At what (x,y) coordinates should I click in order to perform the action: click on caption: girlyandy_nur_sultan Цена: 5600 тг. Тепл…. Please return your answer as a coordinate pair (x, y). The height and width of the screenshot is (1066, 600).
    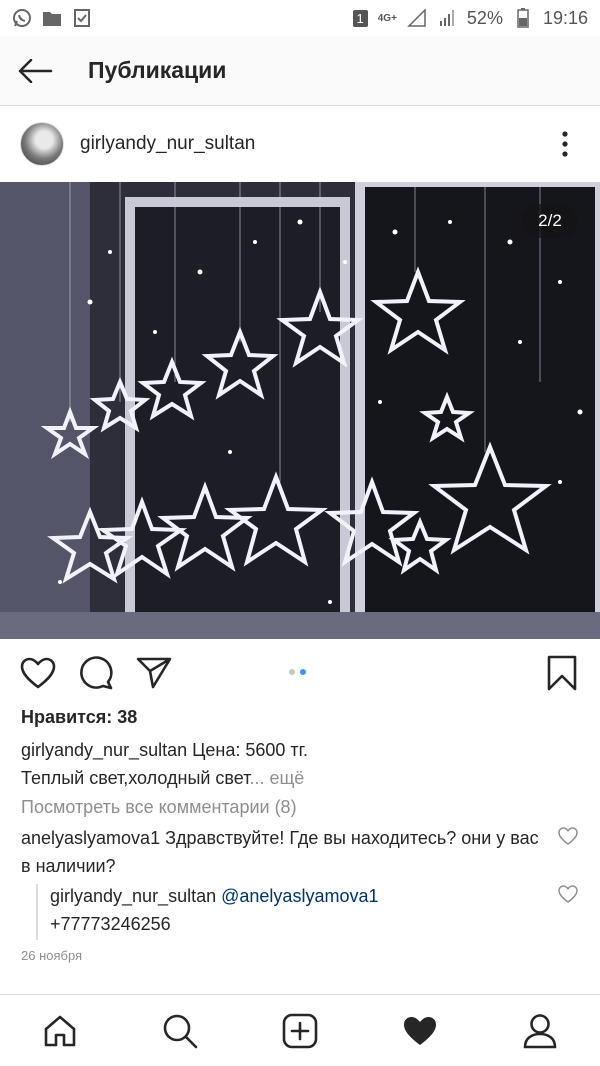
    Looking at the image, I should click on (301, 764).